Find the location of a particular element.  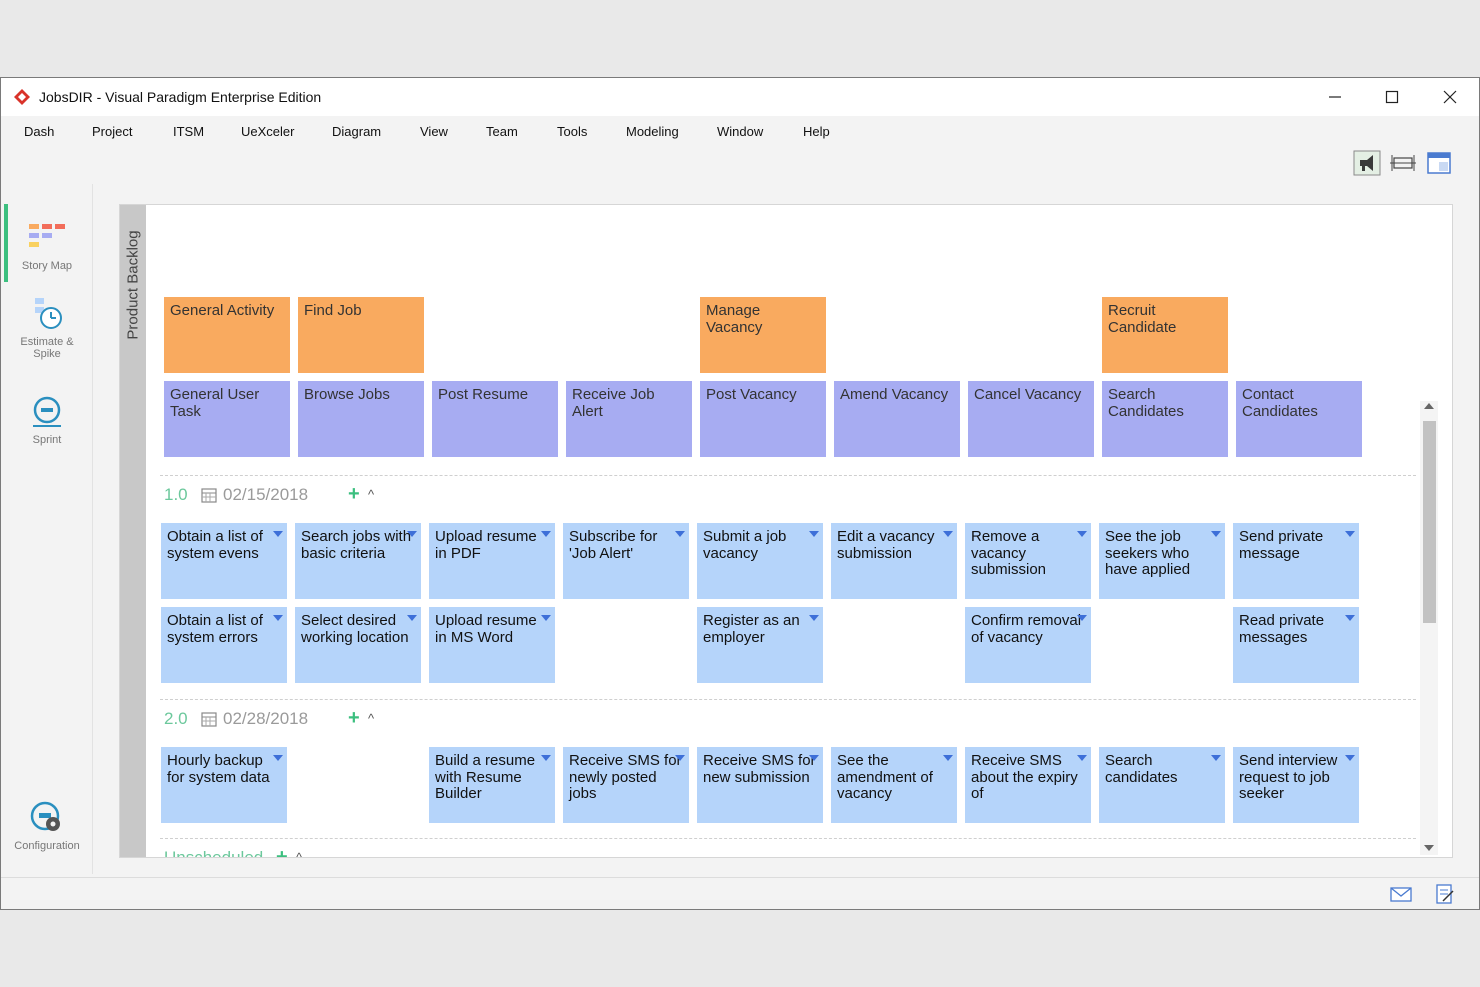

story-card: Upload resume in MS Word is located at coordinates (492, 645).